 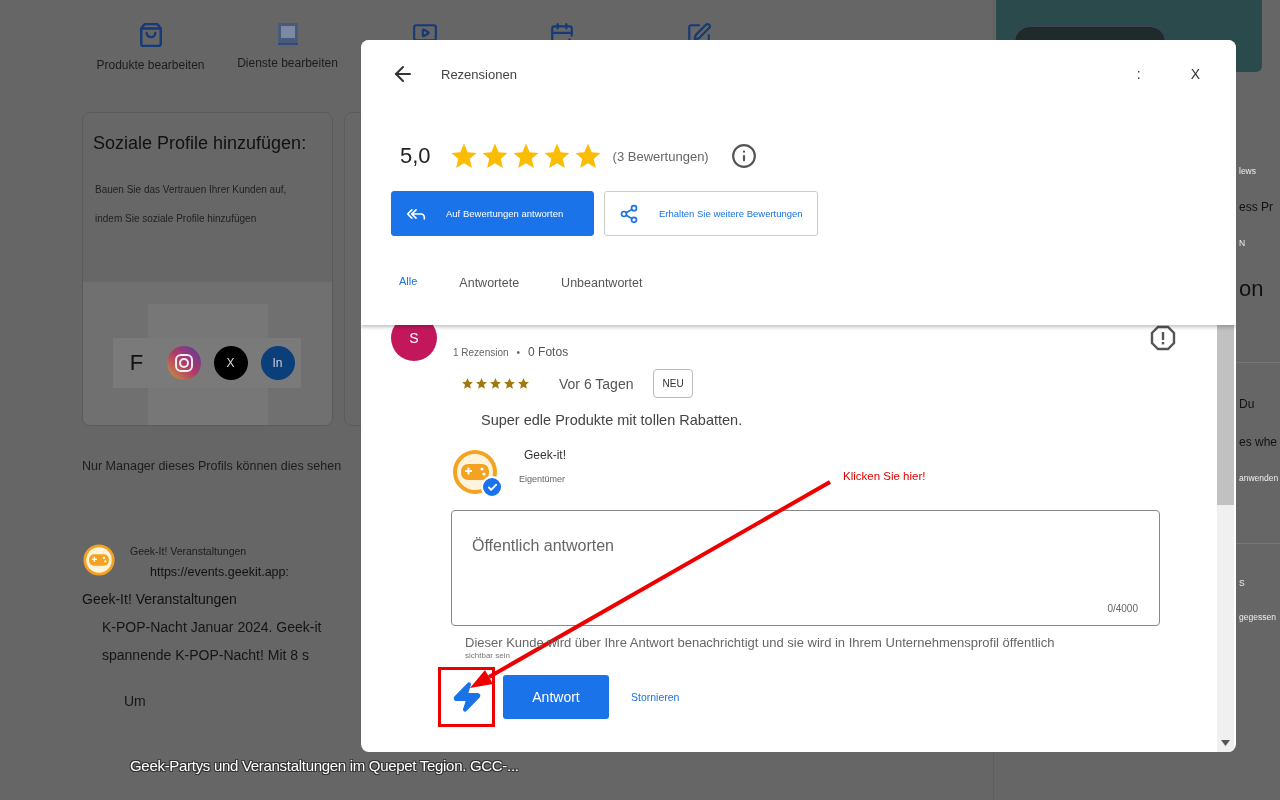 What do you see at coordinates (545, 455) in the screenshot?
I see `owner-name: Geek-it!` at bounding box center [545, 455].